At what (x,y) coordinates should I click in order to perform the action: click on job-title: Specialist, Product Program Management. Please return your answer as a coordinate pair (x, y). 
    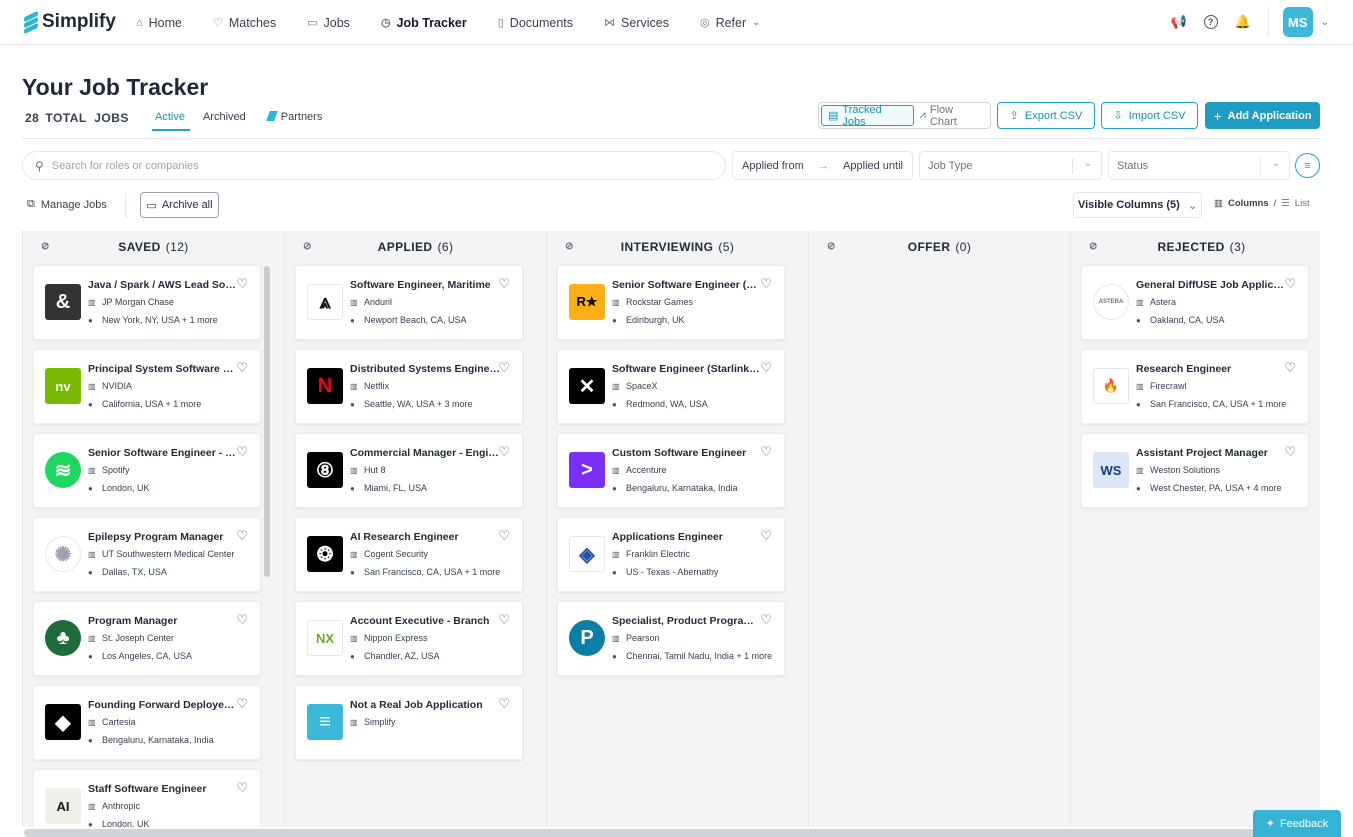
    Looking at the image, I should click on (687, 621).